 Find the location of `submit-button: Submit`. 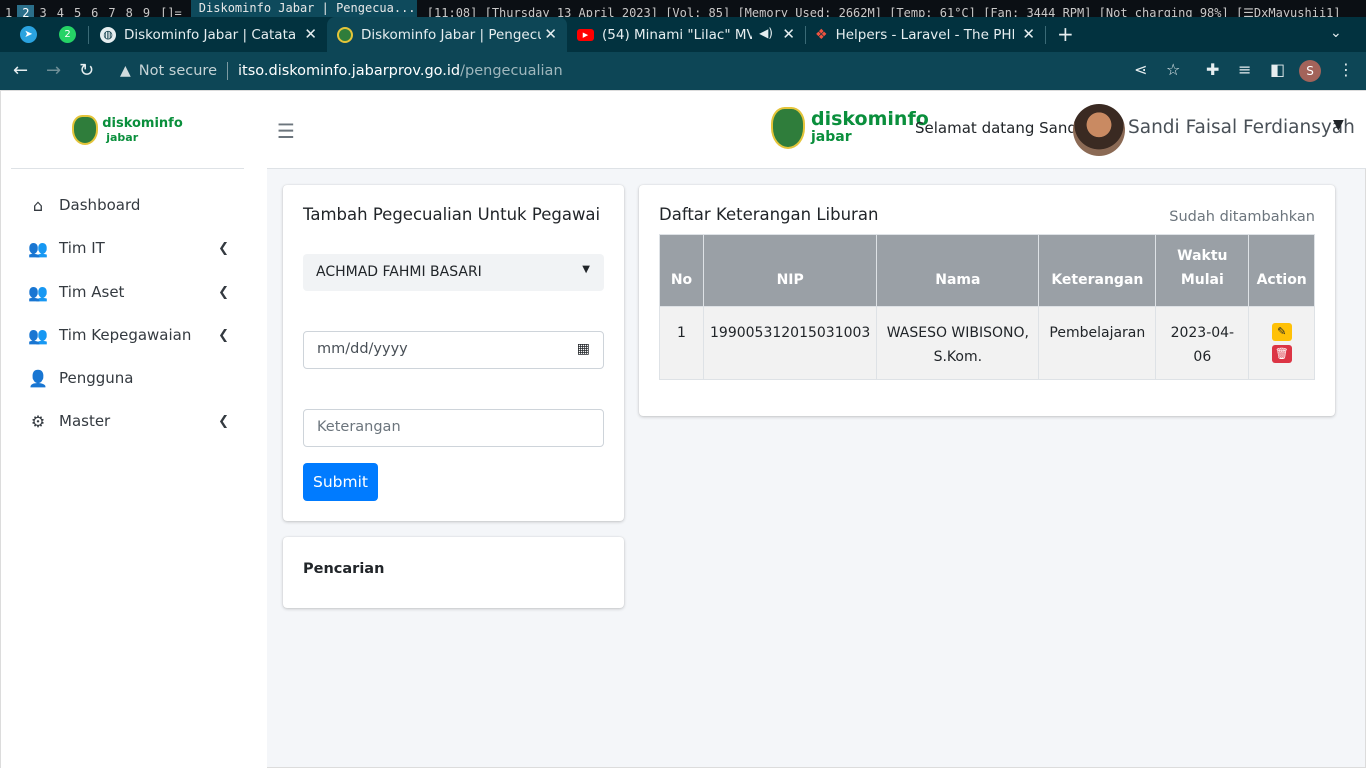

submit-button: Submit is located at coordinates (340, 482).